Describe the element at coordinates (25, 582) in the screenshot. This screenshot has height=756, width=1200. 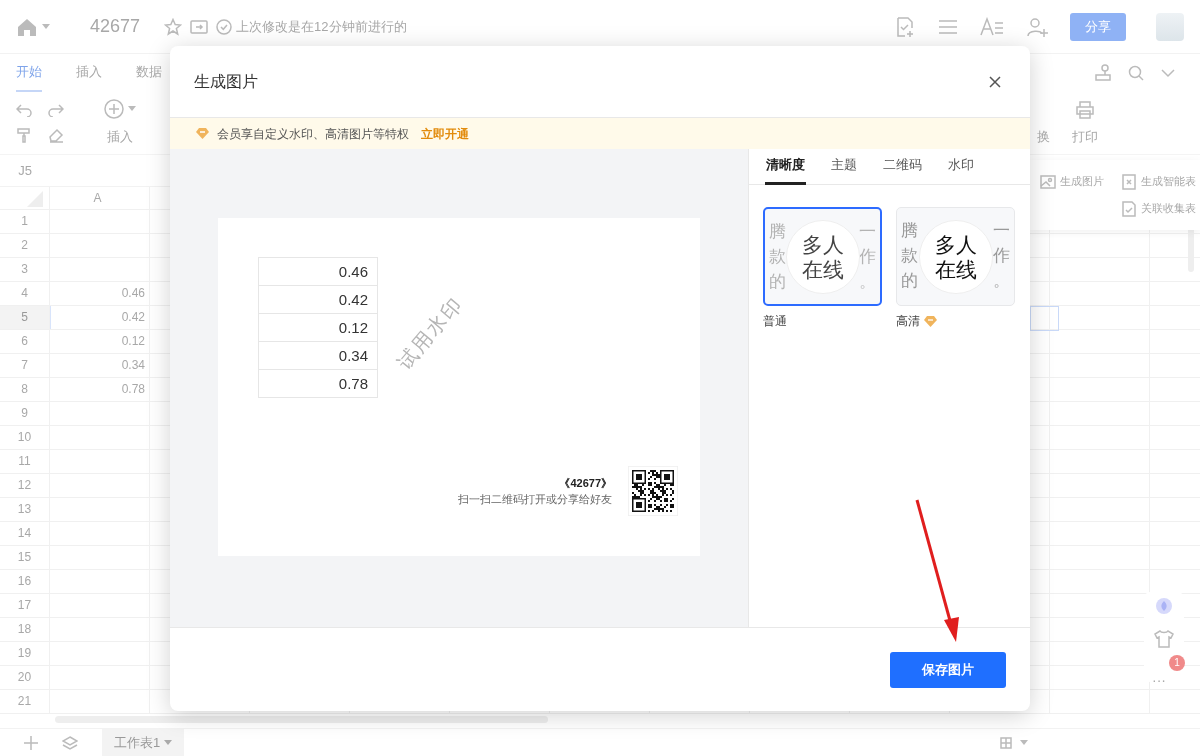
I see `row-header: 16` at that location.